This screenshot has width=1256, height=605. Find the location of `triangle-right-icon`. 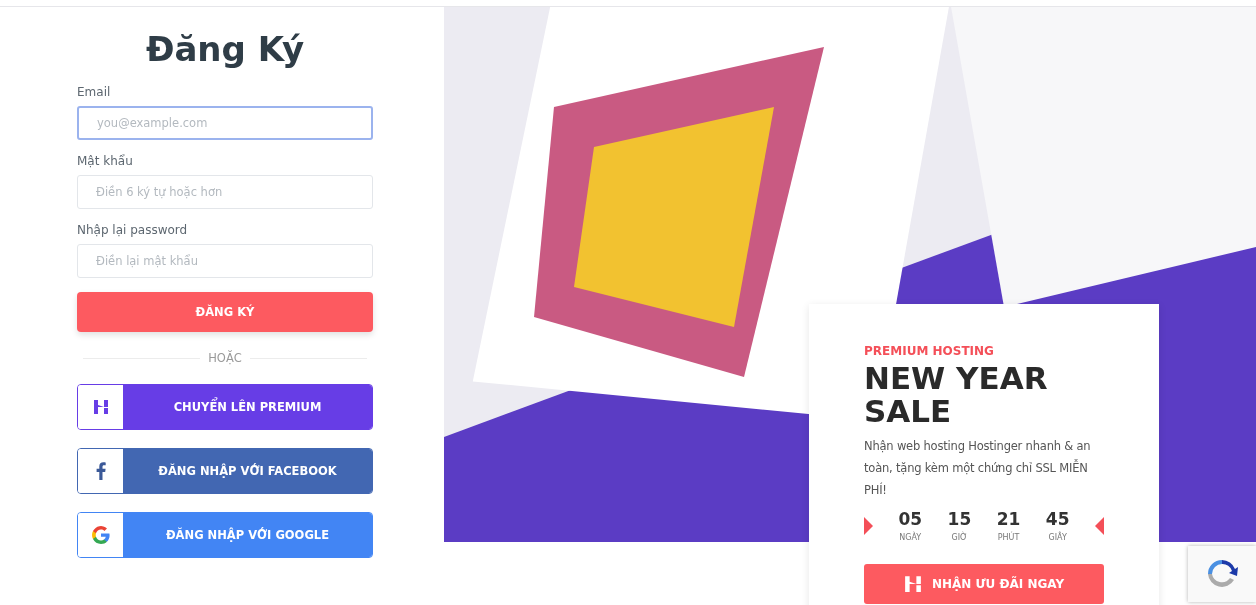

triangle-right-icon is located at coordinates (868, 525).